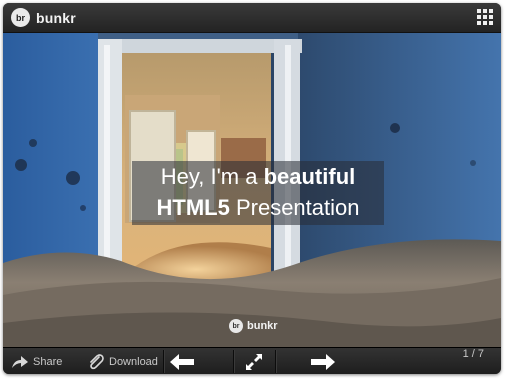  I want to click on bottom-toolbar: Share Download 1 / 7, so click(252, 360).